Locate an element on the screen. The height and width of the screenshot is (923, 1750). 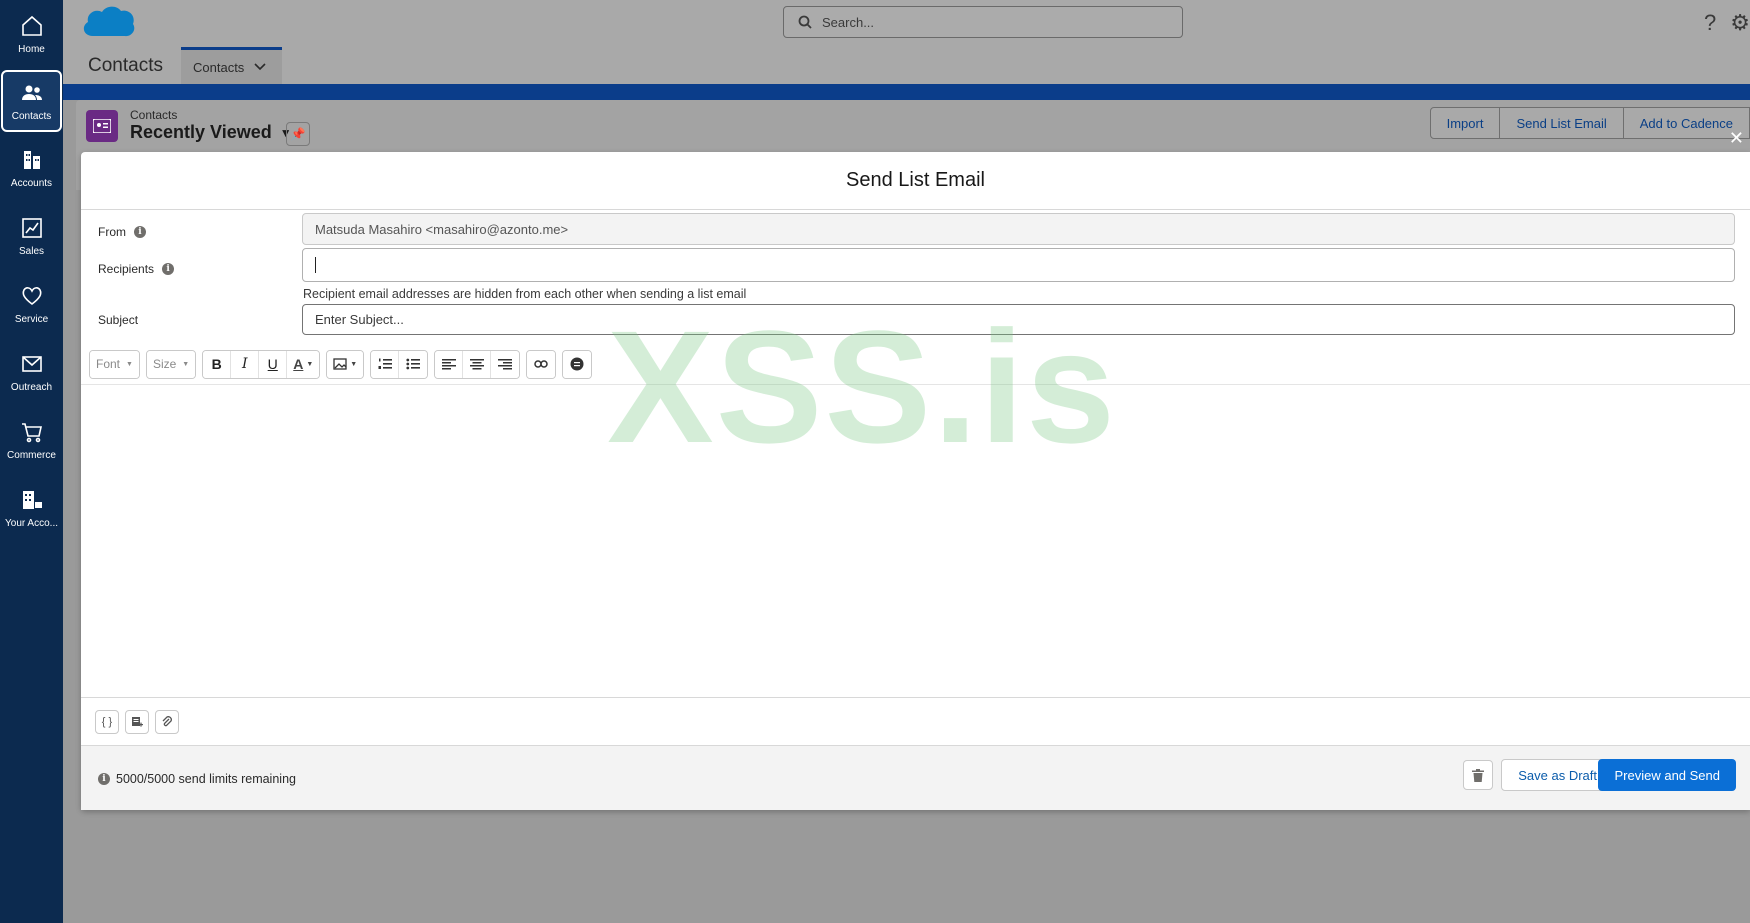
rich-text-toolbar: Font ▼ Size ▼ B I U A ▼ ▼ is located at coordinates (341, 364).